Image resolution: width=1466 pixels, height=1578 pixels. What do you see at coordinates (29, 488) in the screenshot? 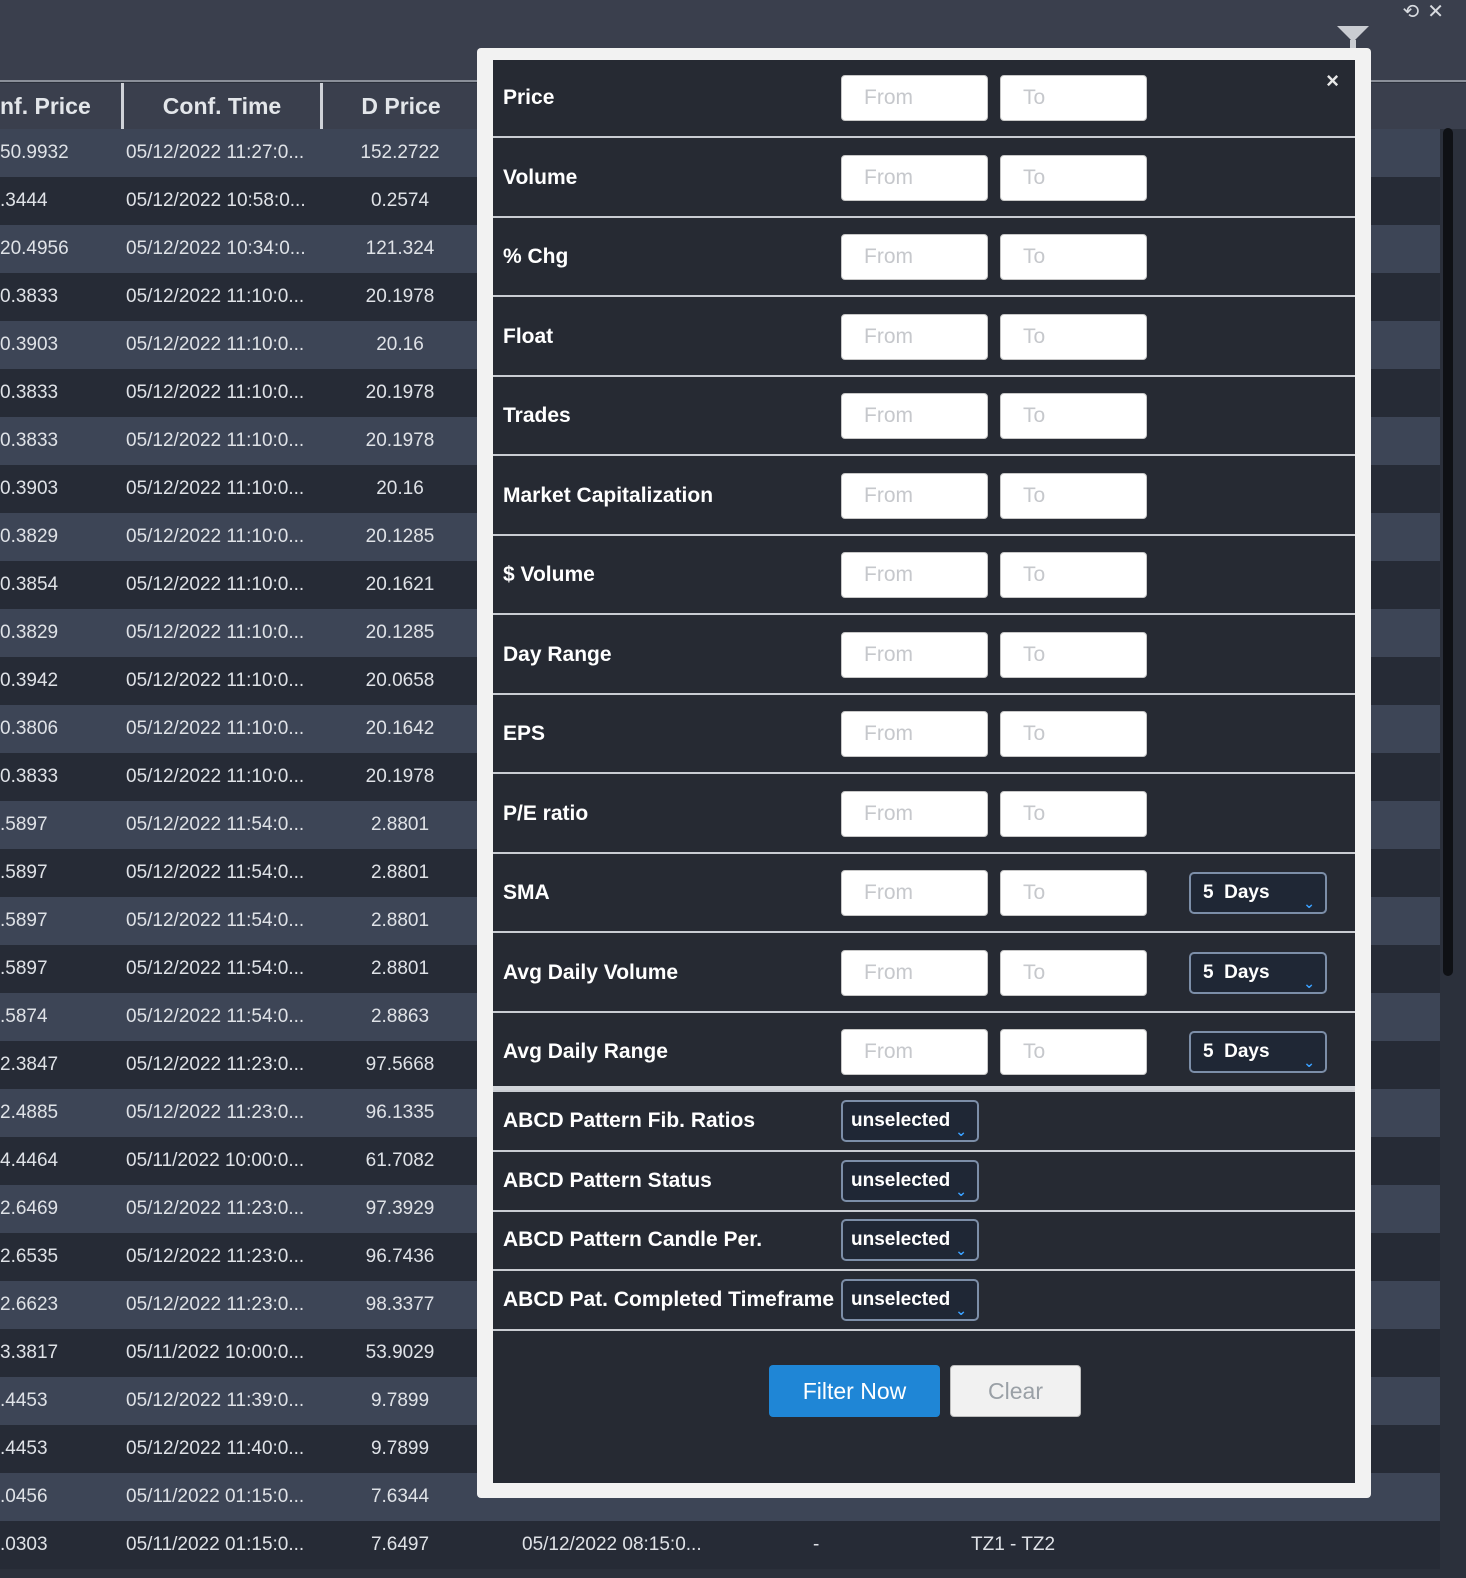
I see `cell-conf-price: 0.3903` at bounding box center [29, 488].